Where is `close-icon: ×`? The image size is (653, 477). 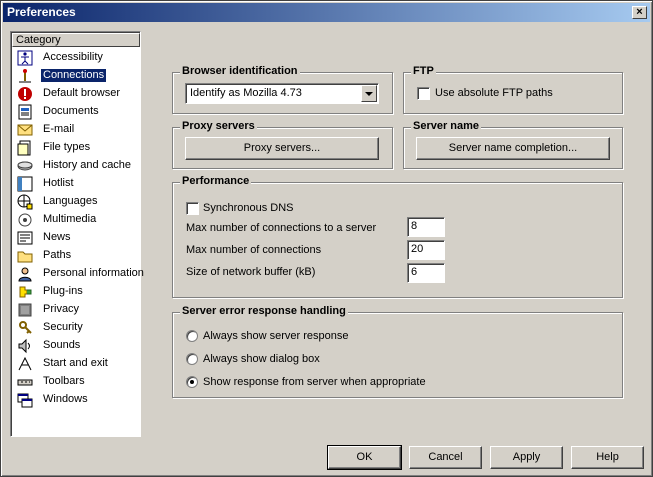
close-icon: × is located at coordinates (639, 12).